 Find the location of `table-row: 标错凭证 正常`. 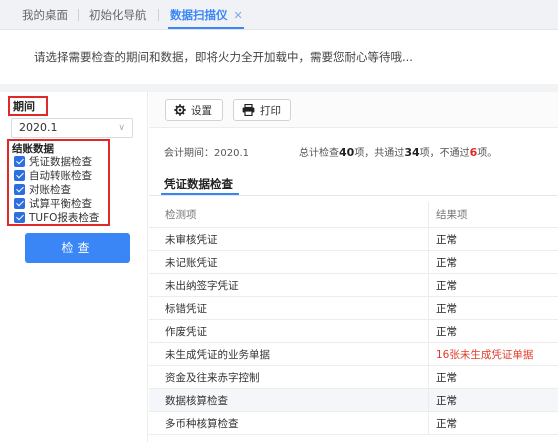

table-row: 标错凭证 正常 is located at coordinates (353, 308).